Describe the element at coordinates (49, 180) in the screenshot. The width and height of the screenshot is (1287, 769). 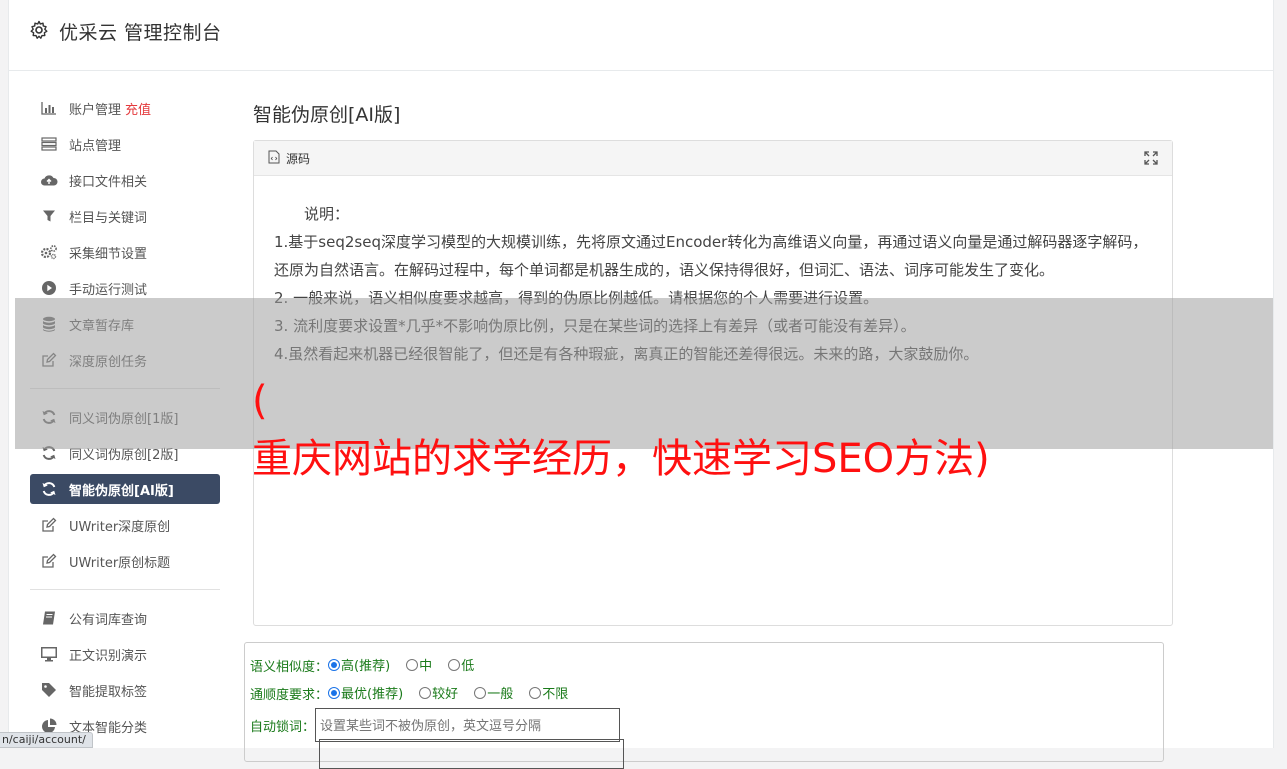
I see `cloud-upload-icon` at that location.